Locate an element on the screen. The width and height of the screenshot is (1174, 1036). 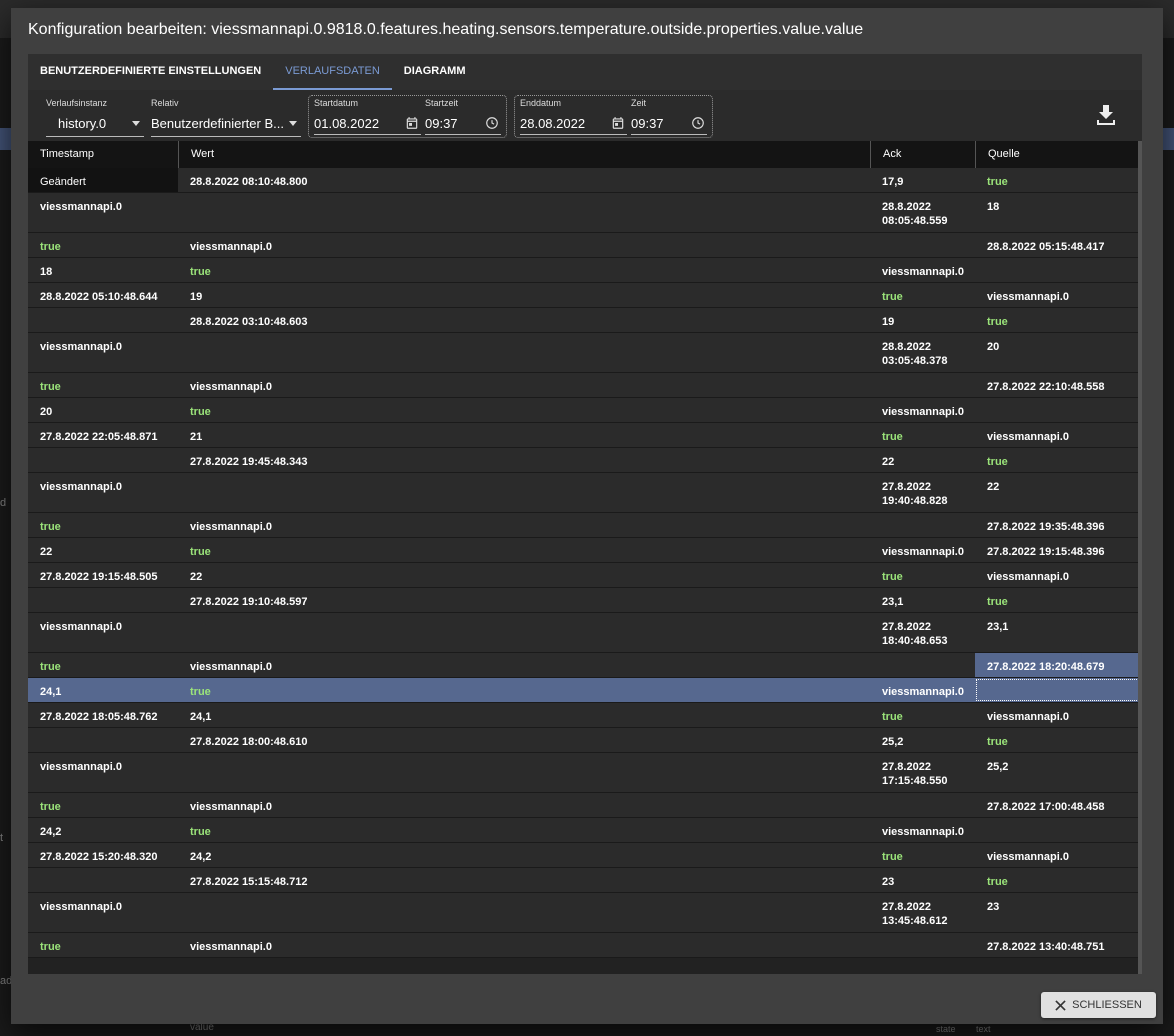
close-button: SCHLIESSEN is located at coordinates (1098, 1005).